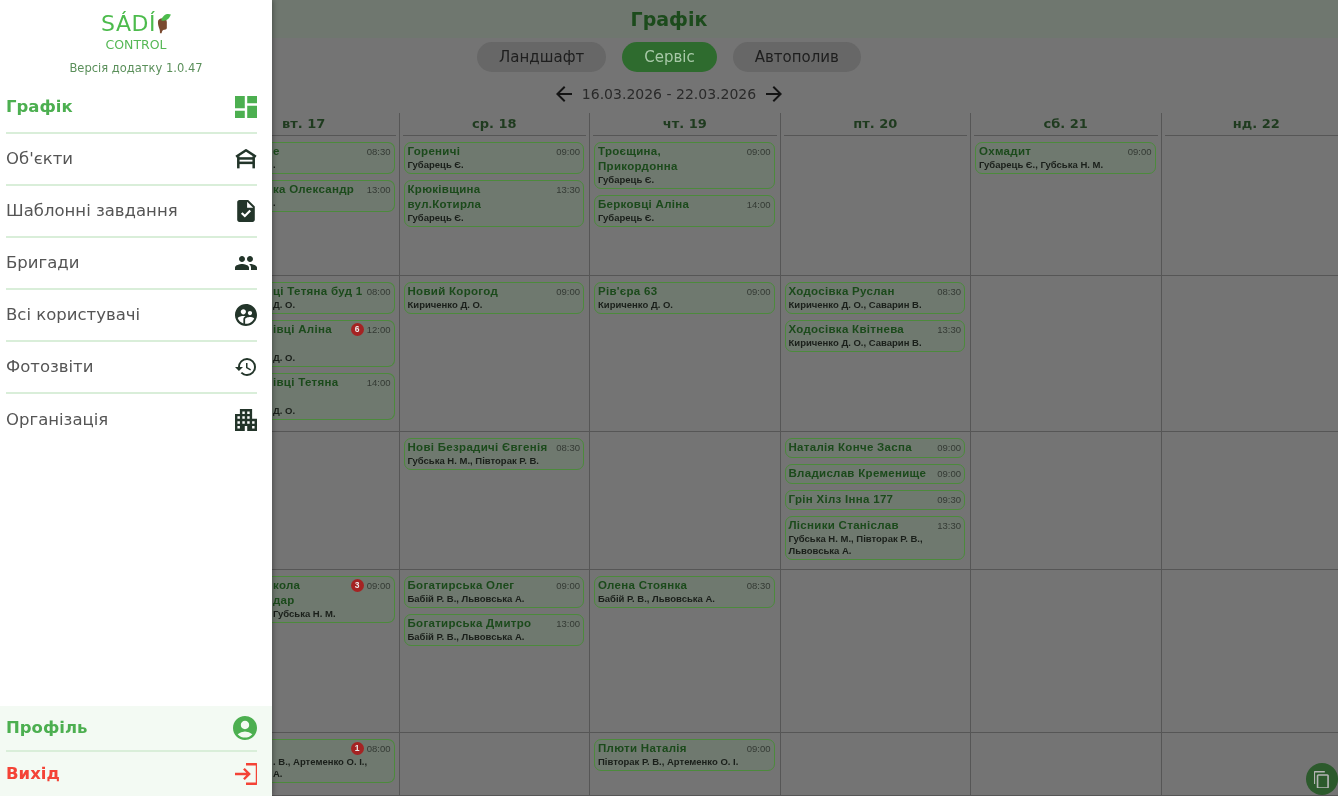 The width and height of the screenshot is (1338, 796). What do you see at coordinates (314, 189) in the screenshot?
I see `event-title: ка Олександр` at bounding box center [314, 189].